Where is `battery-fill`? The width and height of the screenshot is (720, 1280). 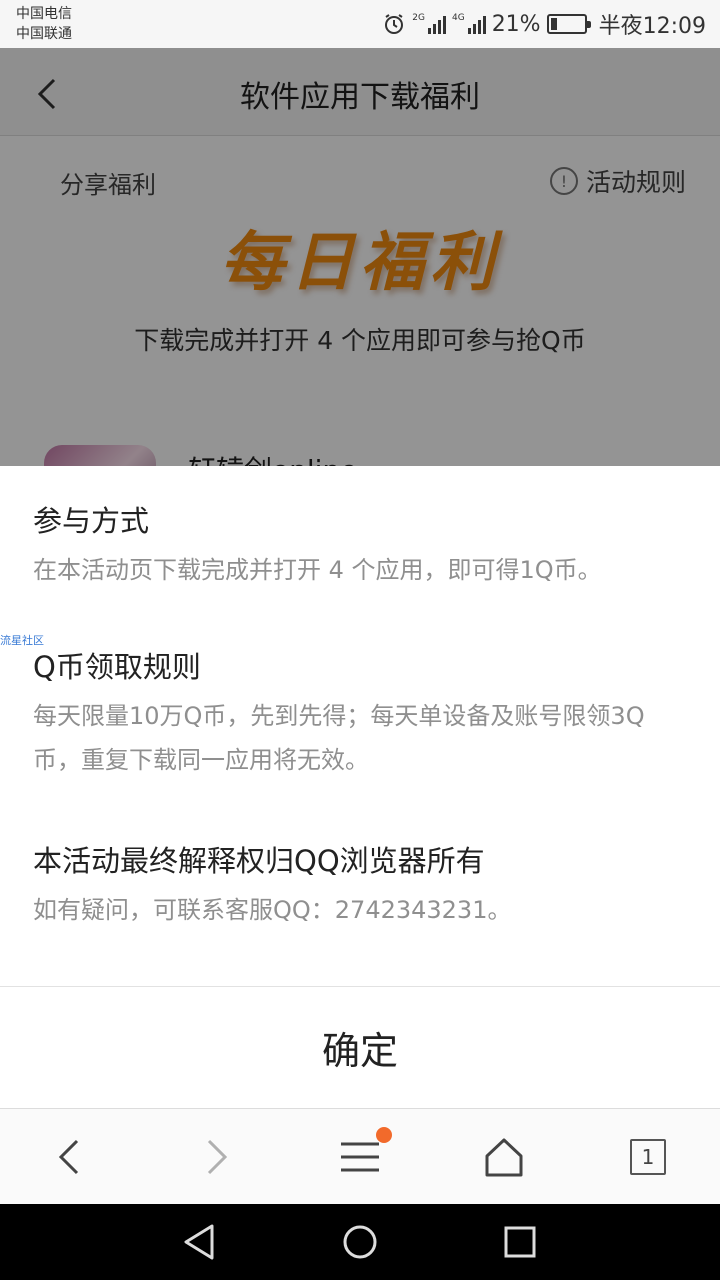 battery-fill is located at coordinates (554, 24).